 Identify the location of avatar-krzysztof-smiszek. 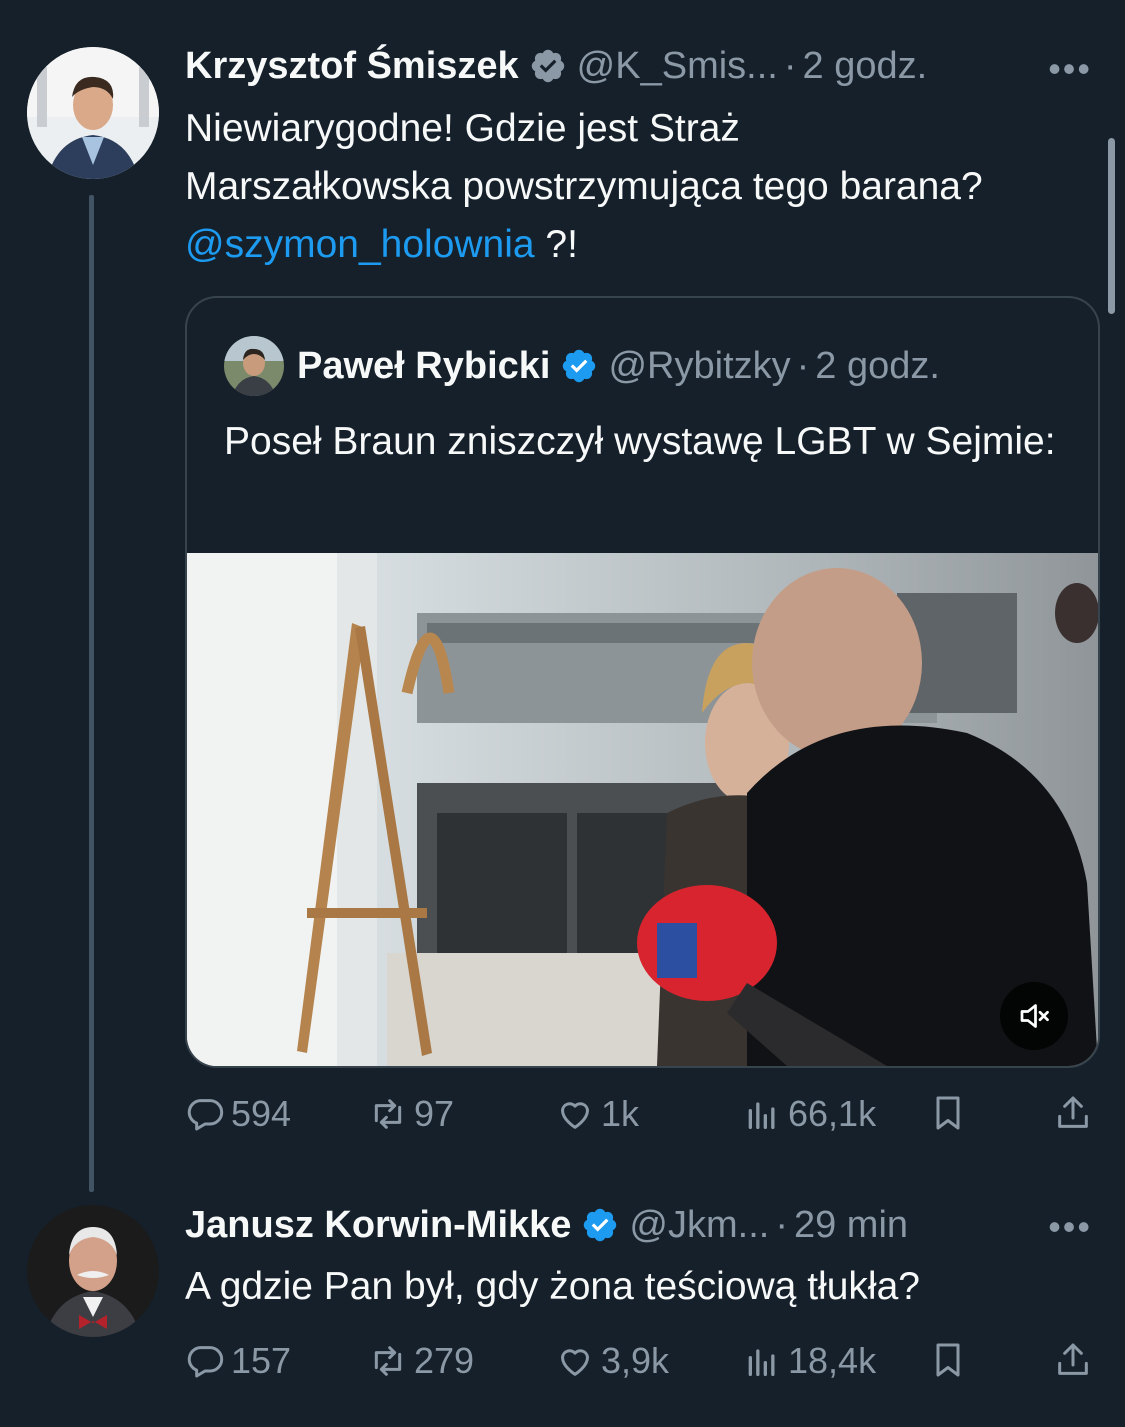
(93, 113).